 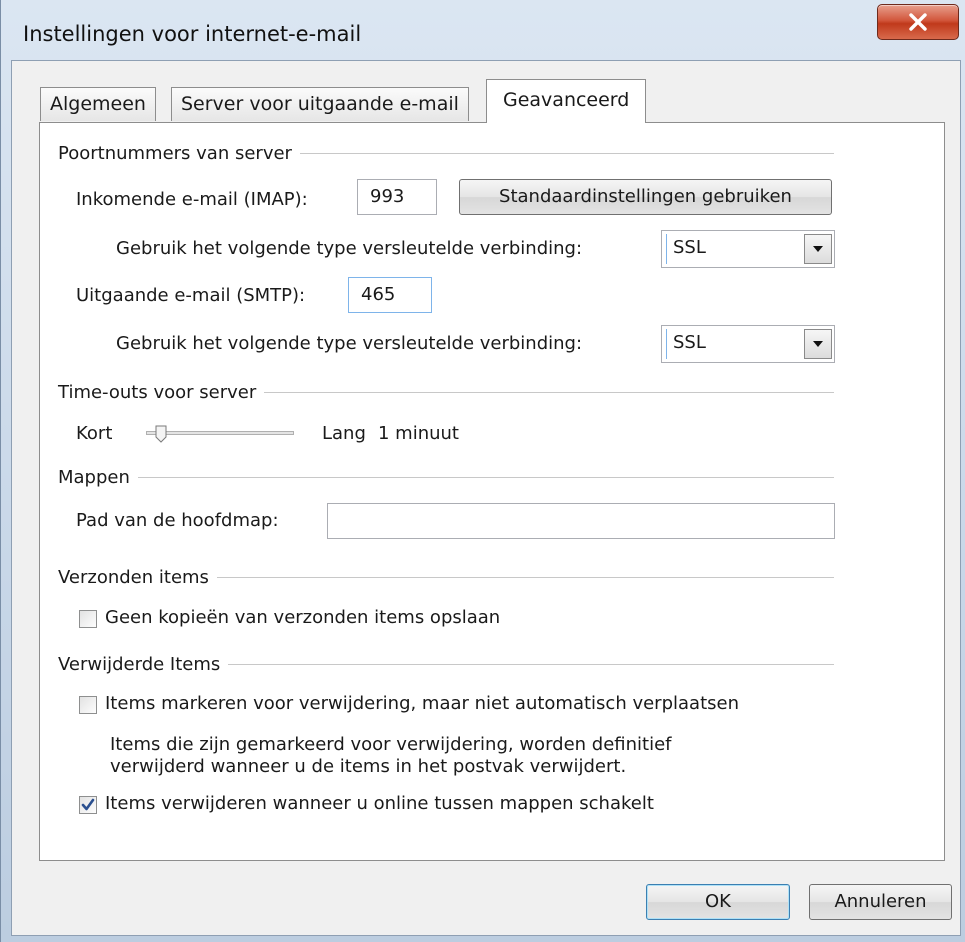 I want to click on group-verwijderde-items: Verwijderde Items, so click(x=446, y=664).